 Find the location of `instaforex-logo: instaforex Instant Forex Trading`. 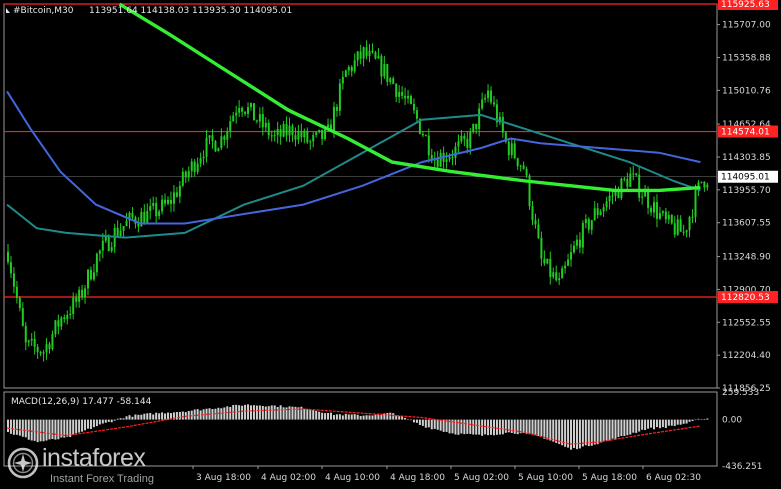

instaforex-logo: instaforex Instant Forex Trading is located at coordinates (101, 465).